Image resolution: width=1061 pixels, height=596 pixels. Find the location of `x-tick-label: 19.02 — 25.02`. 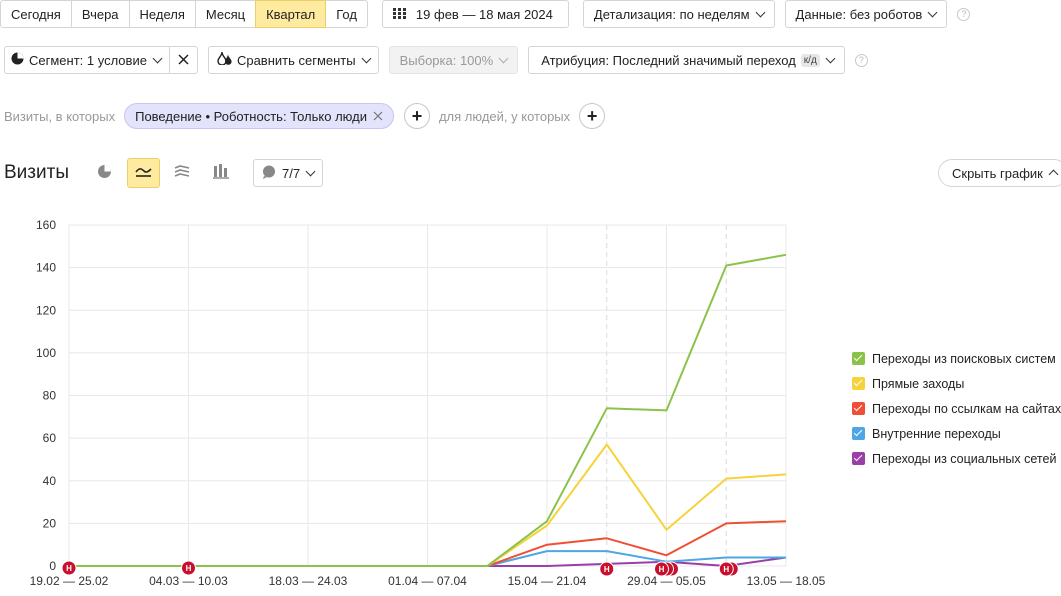

x-tick-label: 19.02 — 25.02 is located at coordinates (69, 581).